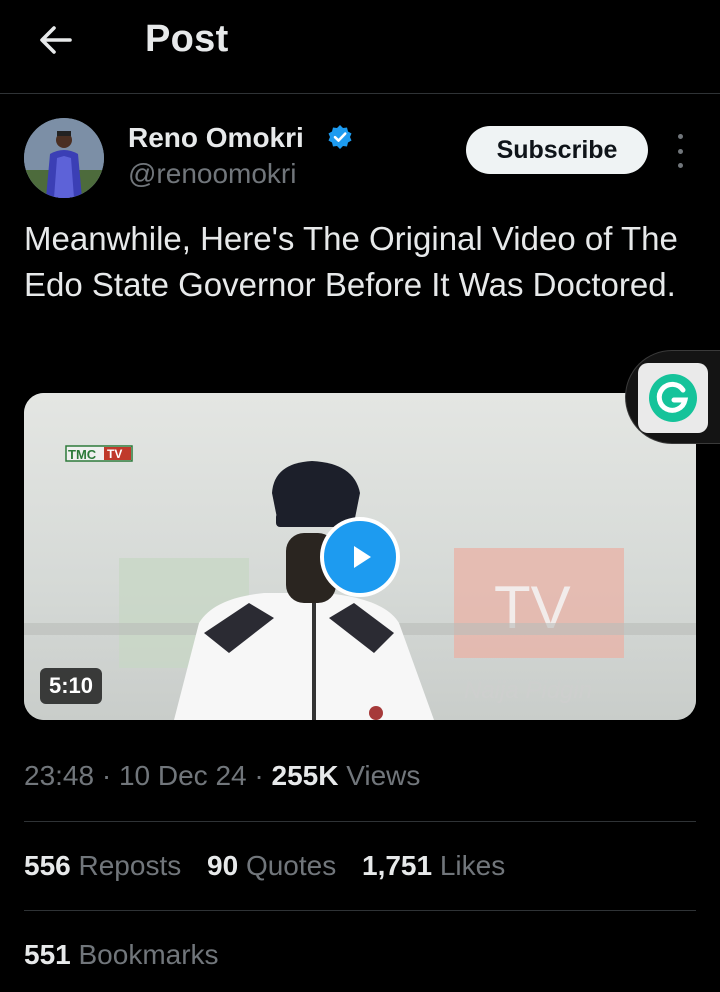  What do you see at coordinates (680, 151) in the screenshot?
I see `more-options-button` at bounding box center [680, 151].